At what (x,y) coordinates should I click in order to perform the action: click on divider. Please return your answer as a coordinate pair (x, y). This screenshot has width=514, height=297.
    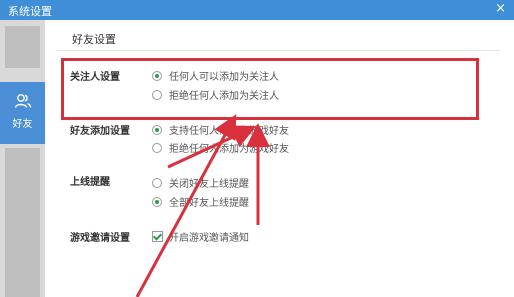
    Looking at the image, I should click on (278, 50).